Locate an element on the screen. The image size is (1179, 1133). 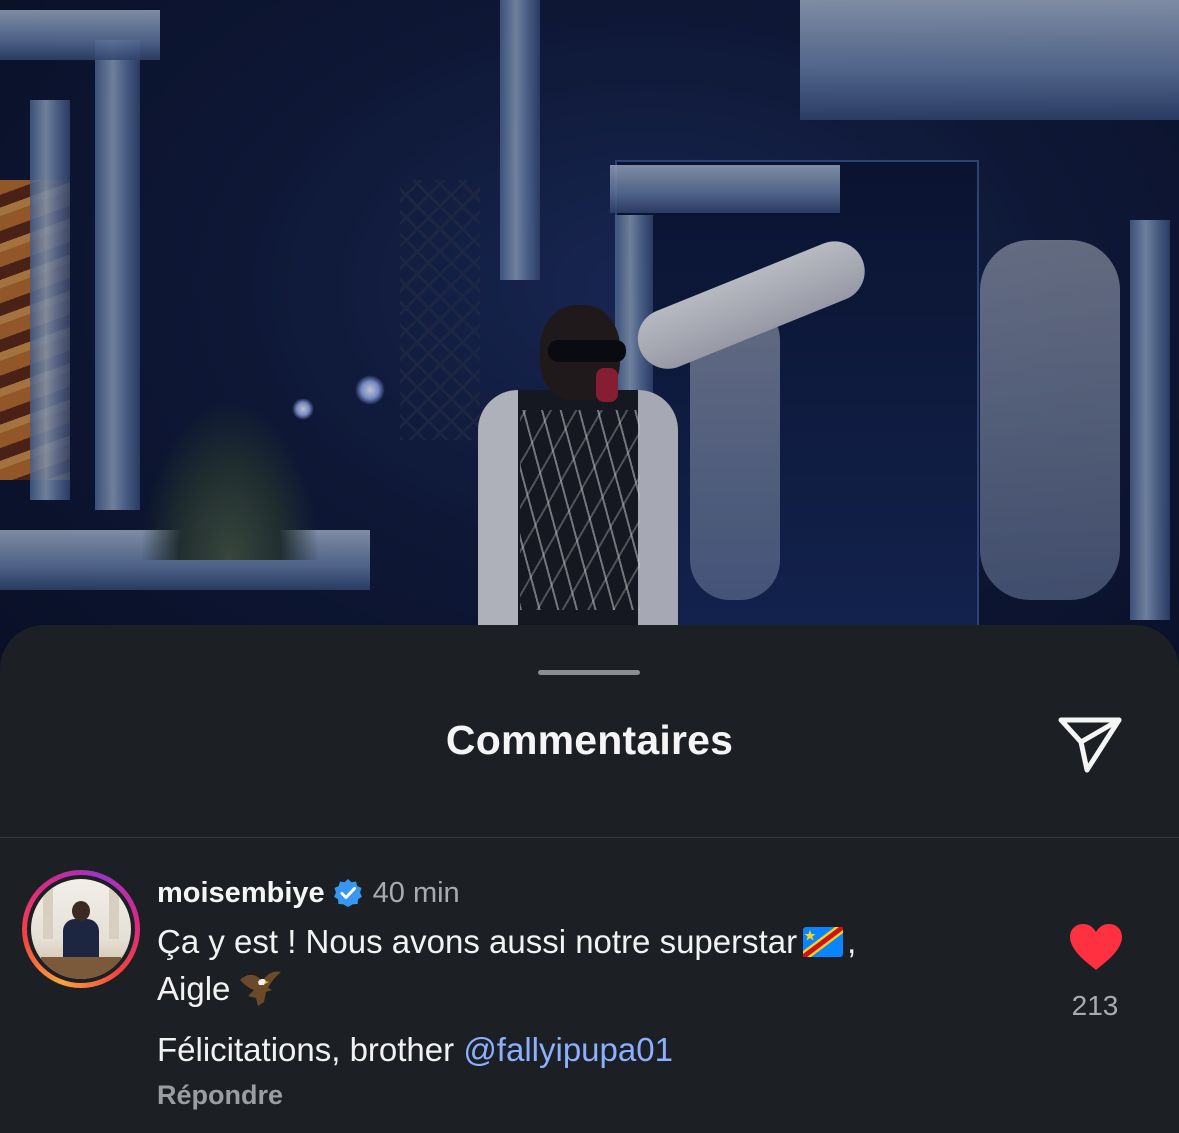
sheet-grabber is located at coordinates (589, 672).